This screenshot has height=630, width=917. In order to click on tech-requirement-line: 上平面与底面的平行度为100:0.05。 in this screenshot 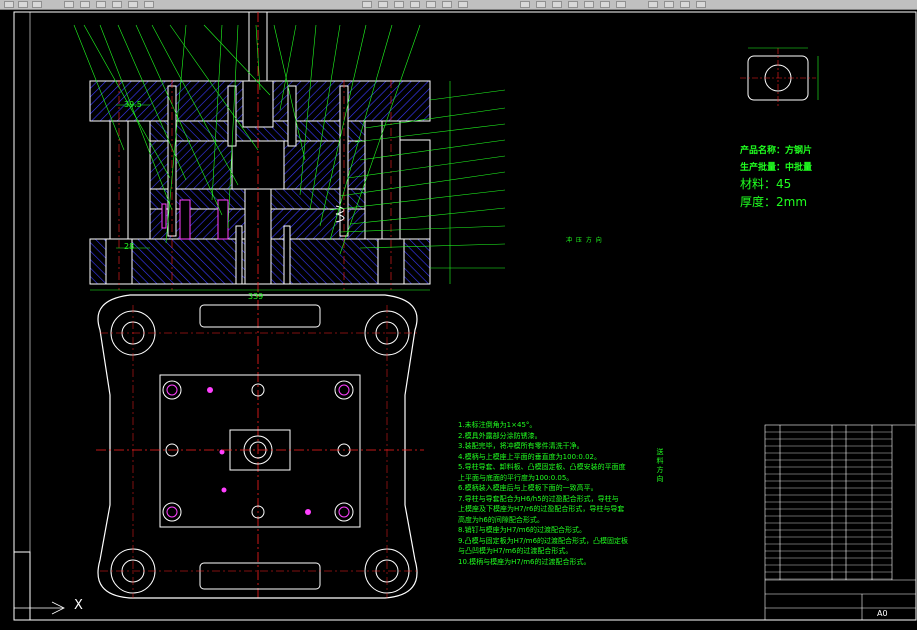, I will do `click(516, 477)`.